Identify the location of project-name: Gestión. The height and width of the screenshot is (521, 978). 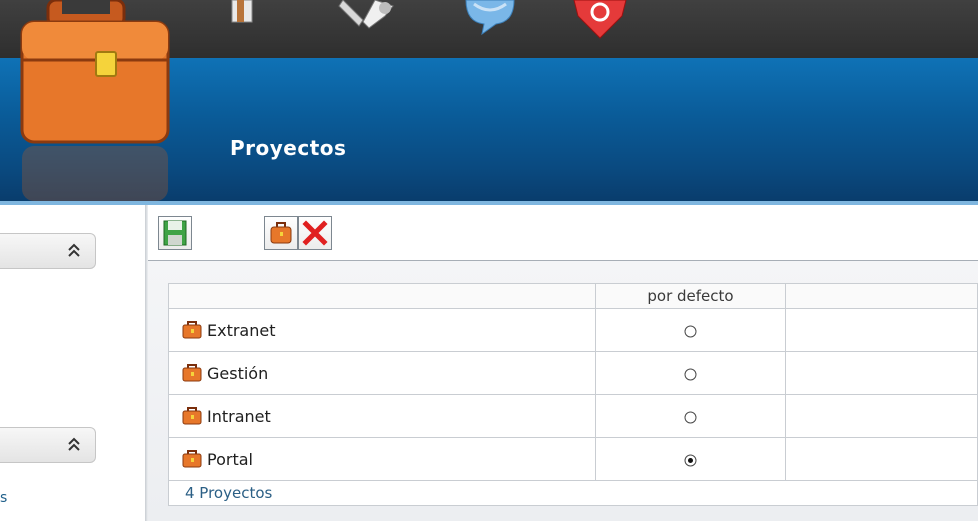
(238, 373).